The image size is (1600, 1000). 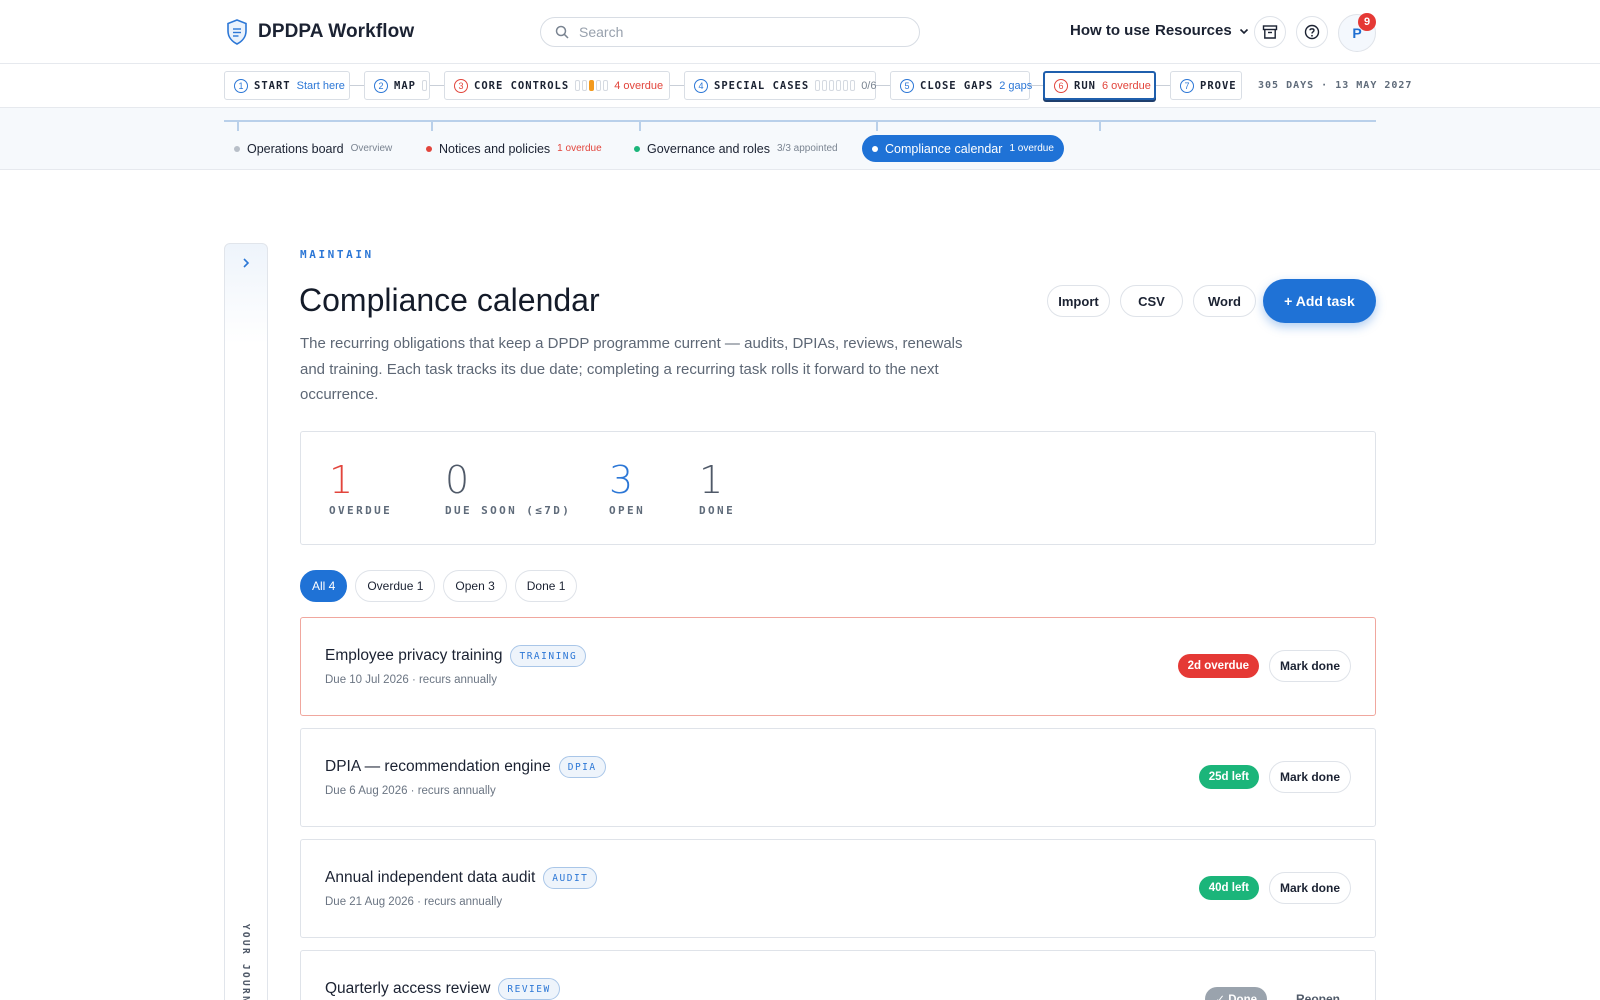 What do you see at coordinates (324, 586) in the screenshot?
I see `filter-all: All 4` at bounding box center [324, 586].